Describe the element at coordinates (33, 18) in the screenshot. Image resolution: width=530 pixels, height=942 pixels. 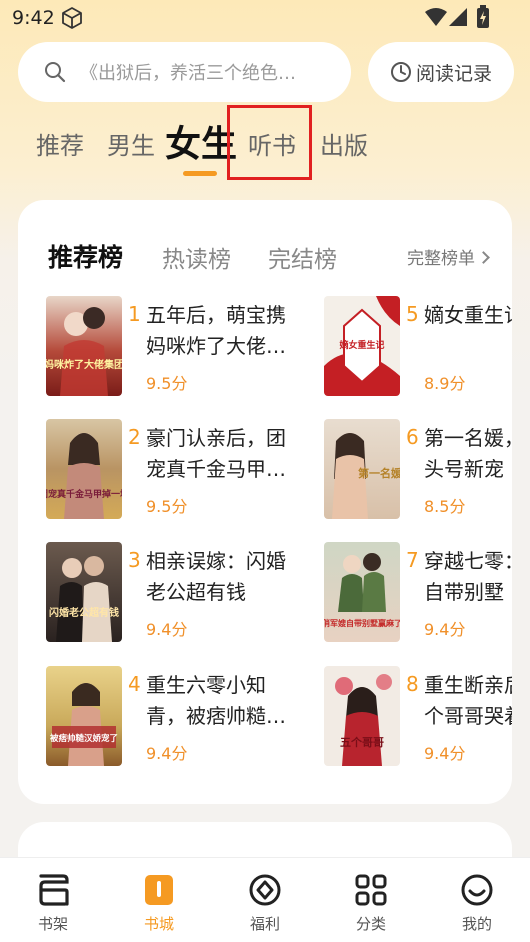
I see `status-time: 9:42` at that location.